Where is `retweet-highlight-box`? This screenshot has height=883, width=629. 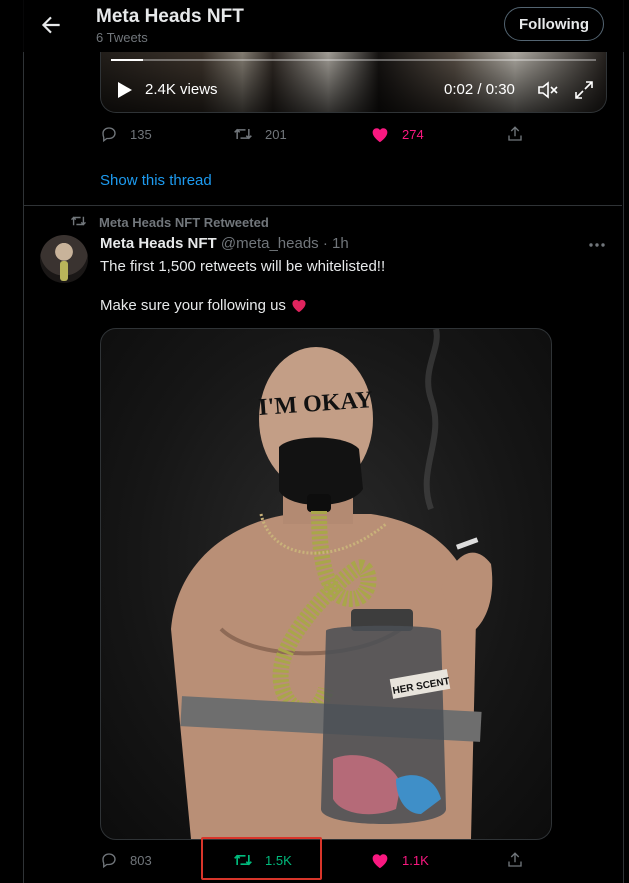
retweet-highlight-box is located at coordinates (261, 858).